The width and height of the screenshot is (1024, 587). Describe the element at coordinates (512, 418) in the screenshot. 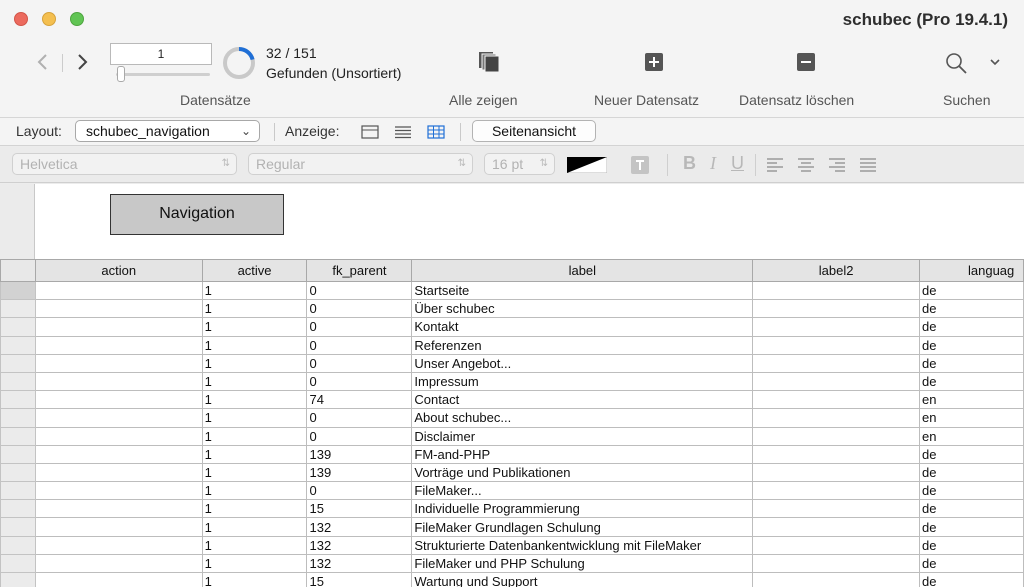

I see `table-row: 1 0 About schubec... en` at that location.